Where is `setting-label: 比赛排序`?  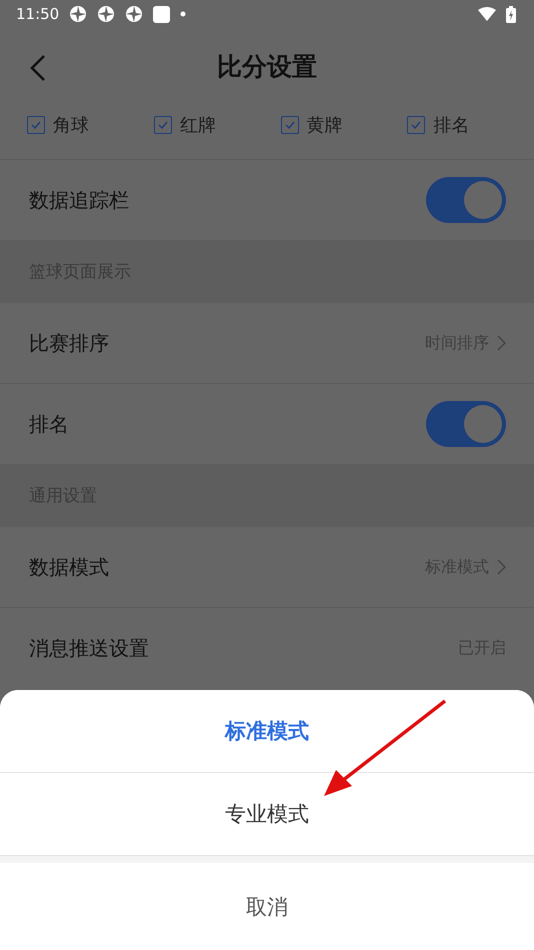 setting-label: 比赛排序 is located at coordinates (69, 343).